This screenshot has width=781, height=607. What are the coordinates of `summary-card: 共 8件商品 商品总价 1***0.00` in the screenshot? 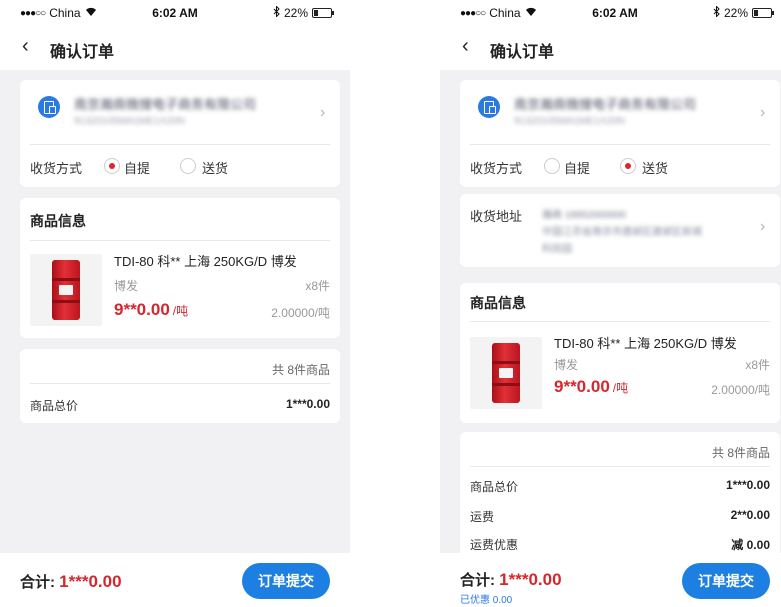 It's located at (180, 386).